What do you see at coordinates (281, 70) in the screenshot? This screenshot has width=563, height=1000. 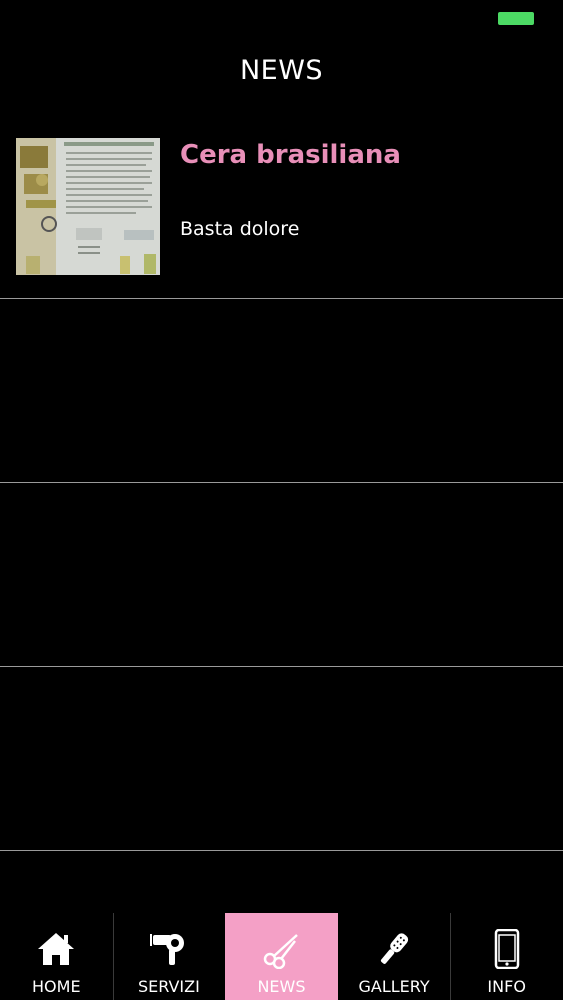 I see `page-title: NEWS` at bounding box center [281, 70].